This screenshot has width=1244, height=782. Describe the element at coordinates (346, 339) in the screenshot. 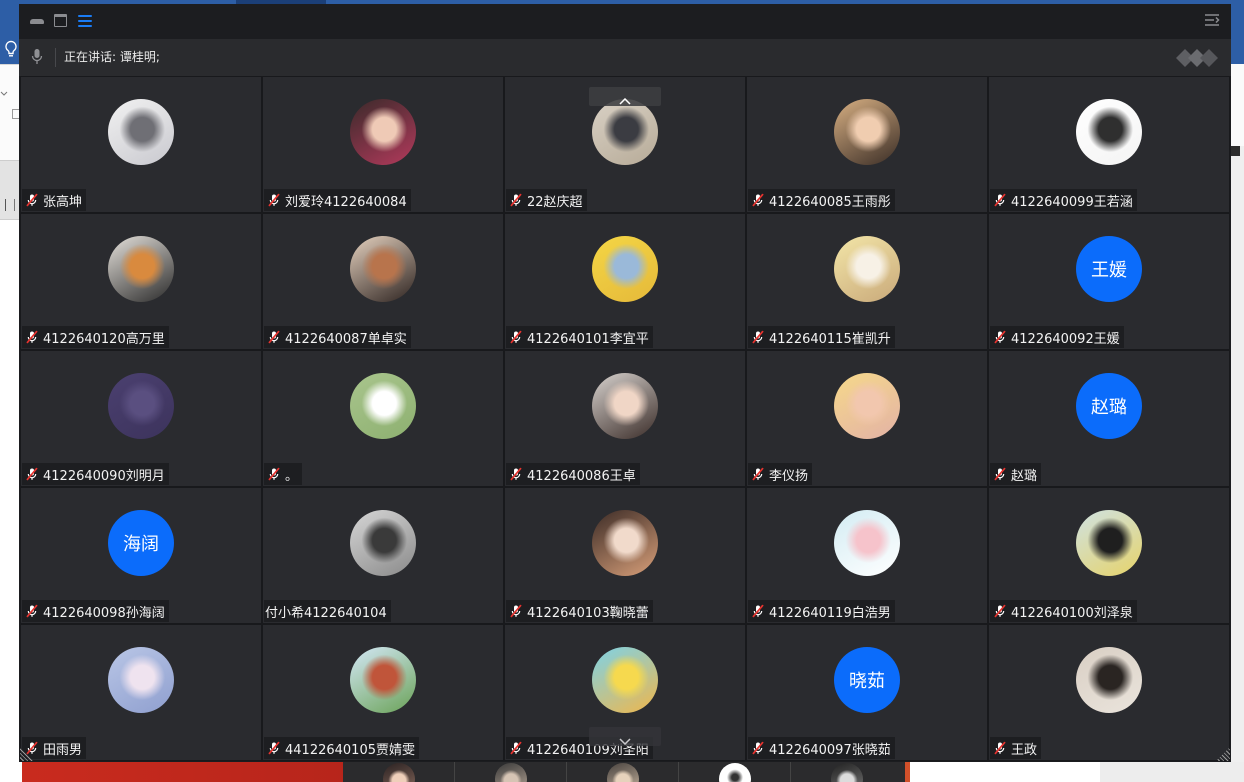

I see `participant-name: 4122640087单卓实` at that location.